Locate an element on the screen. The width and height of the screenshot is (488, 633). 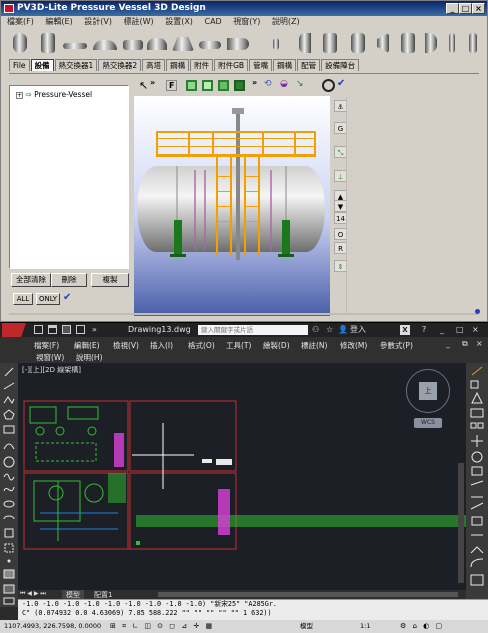
reducer-icon is located at coordinates (383, 43).